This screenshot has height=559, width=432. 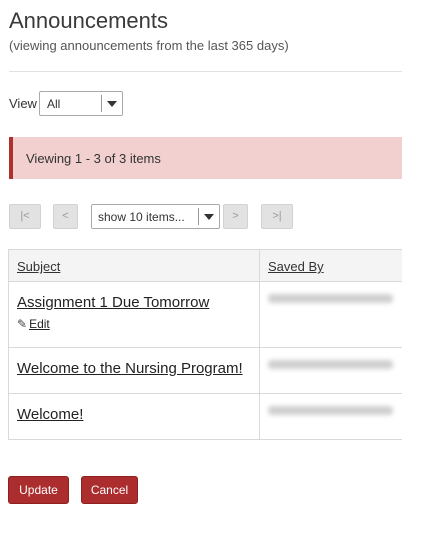 I want to click on view-label: View, so click(x=23, y=103).